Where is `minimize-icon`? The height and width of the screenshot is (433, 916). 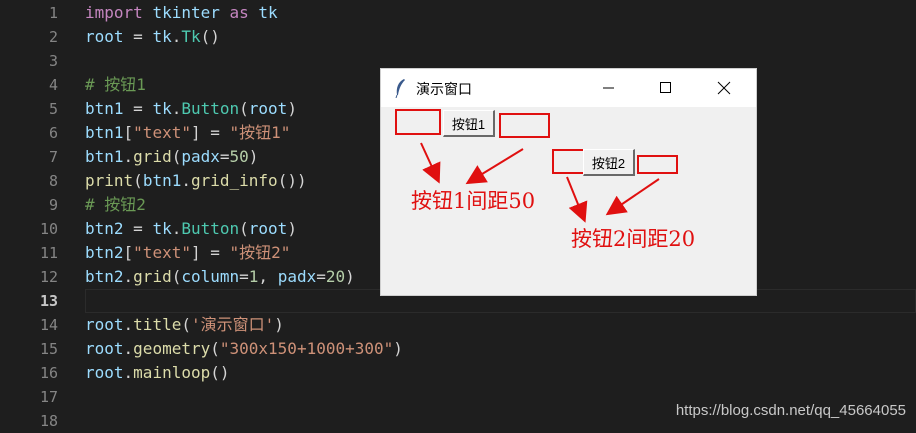
minimize-icon is located at coordinates (608, 88).